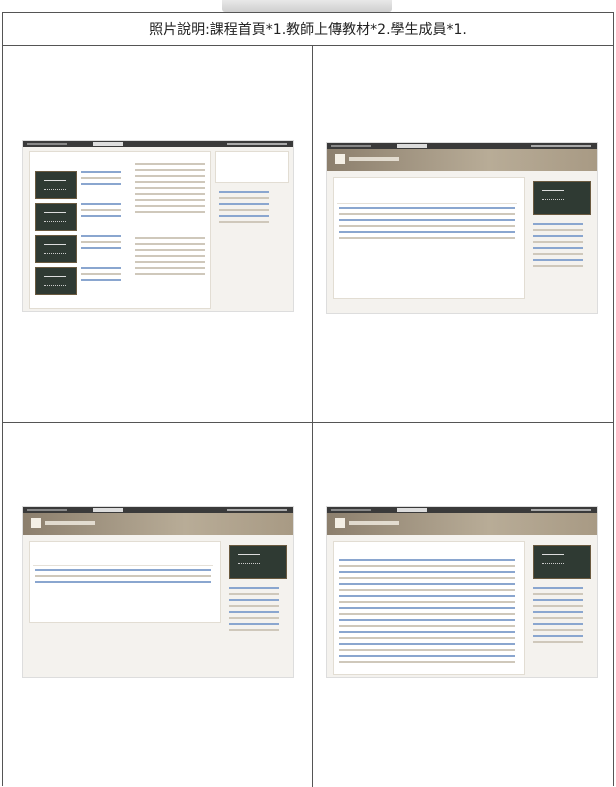 This screenshot has height=787, width=616. I want to click on table-divider-vertical, so click(312, 416).